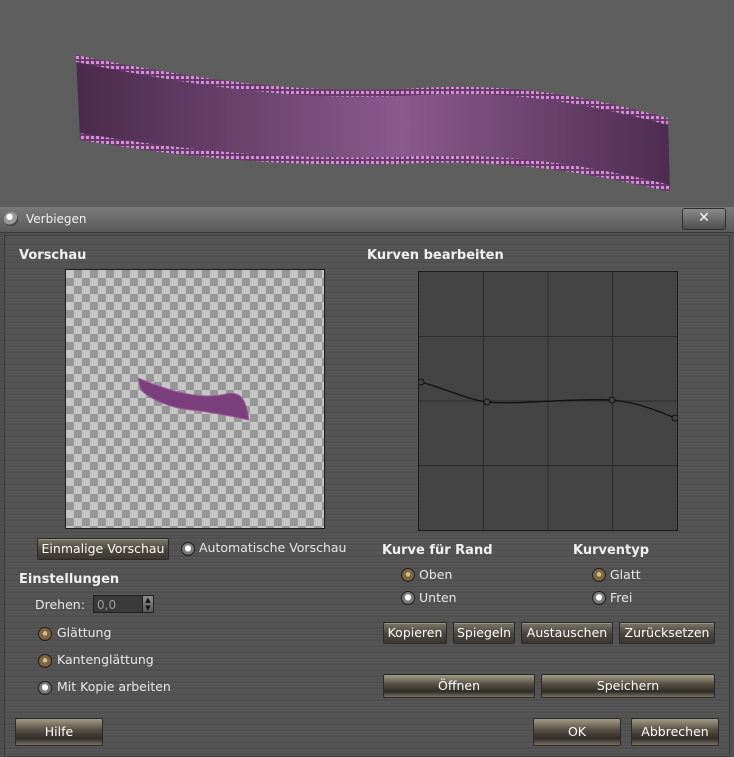 This screenshot has width=734, height=757. What do you see at coordinates (118, 604) in the screenshot?
I see `rotate-input: 0,0` at bounding box center [118, 604].